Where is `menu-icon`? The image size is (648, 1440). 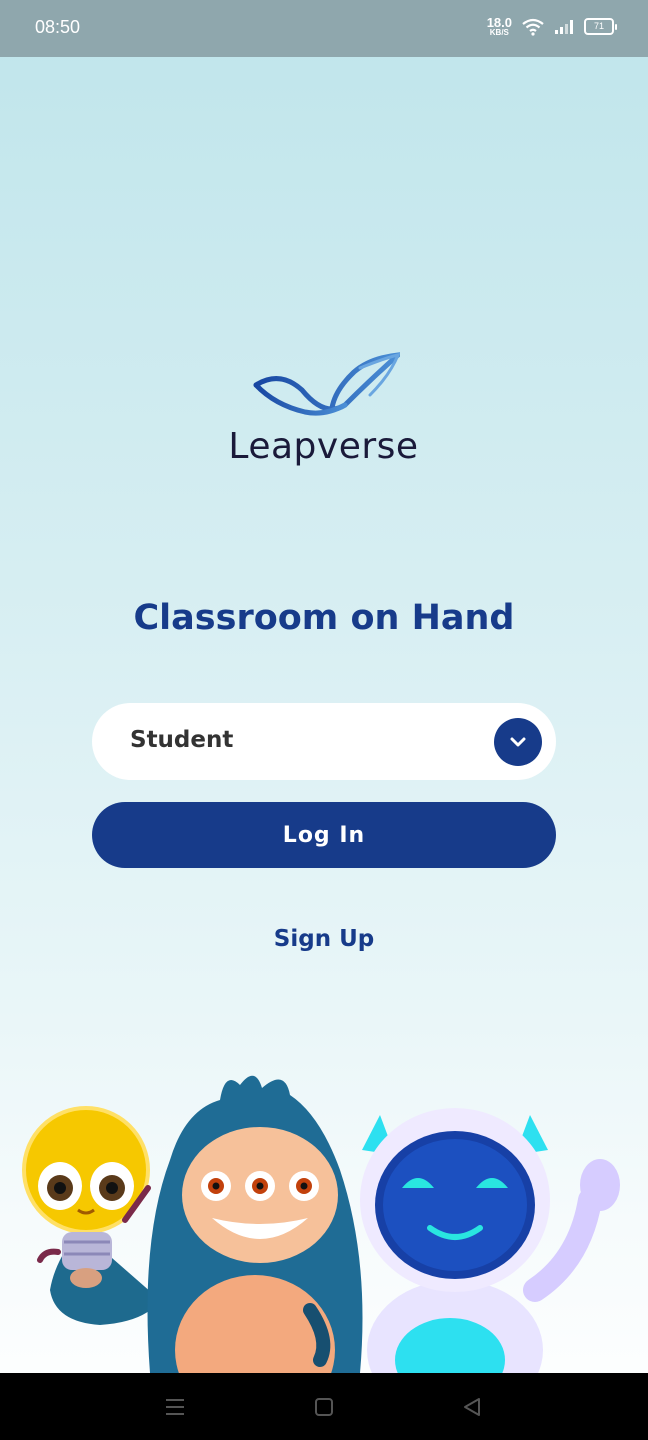 menu-icon is located at coordinates (175, 1407).